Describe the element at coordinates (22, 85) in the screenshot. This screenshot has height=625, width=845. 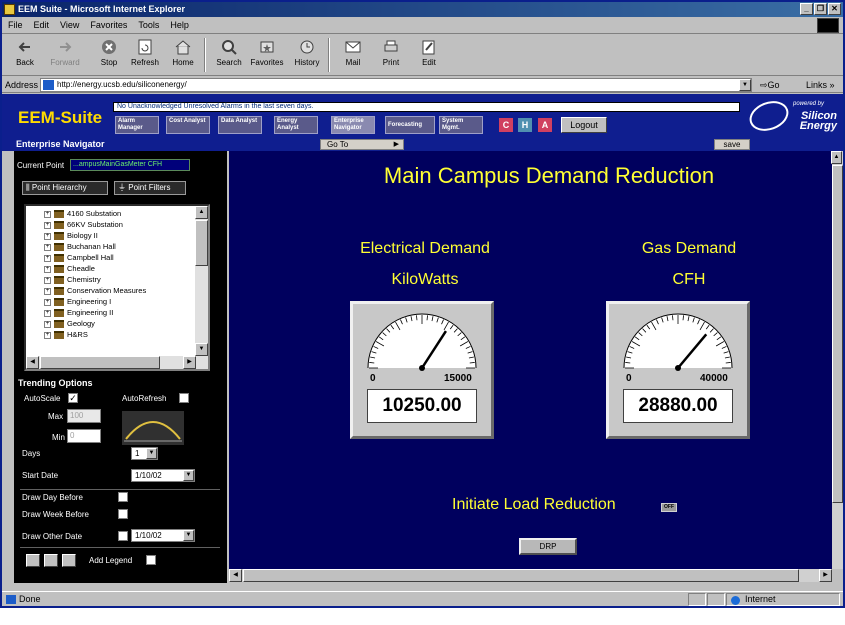
I see `address-label: Address` at that location.